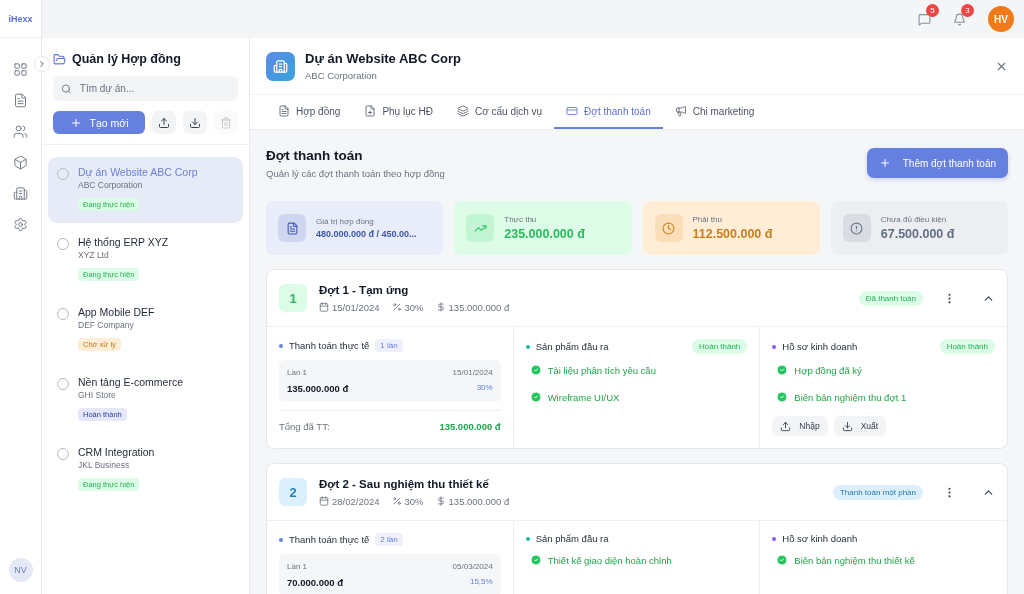  What do you see at coordinates (345, 221) in the screenshot?
I see `stat-label: Giá trị hợp đồng` at bounding box center [345, 221].